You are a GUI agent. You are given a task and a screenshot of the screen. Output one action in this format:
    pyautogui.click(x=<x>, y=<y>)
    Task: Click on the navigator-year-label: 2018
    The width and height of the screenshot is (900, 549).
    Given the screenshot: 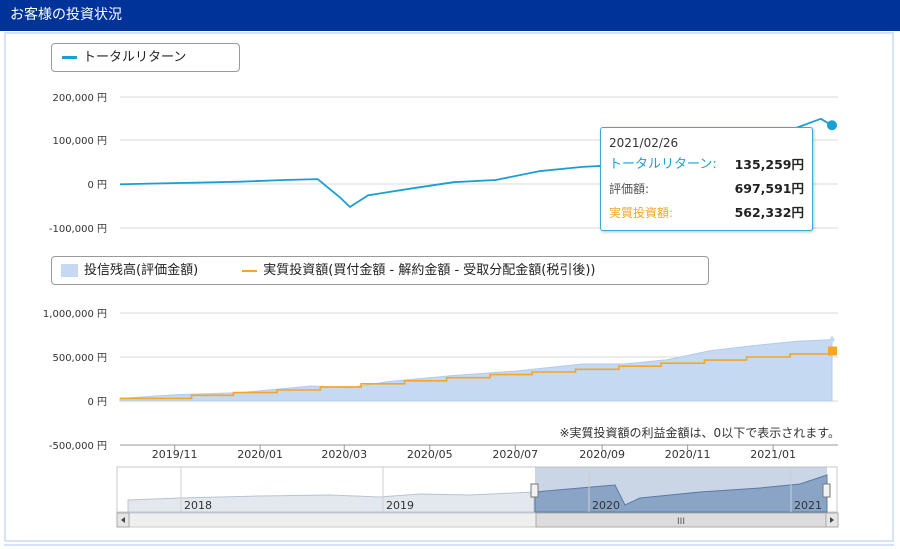 What is the action you would take?
    pyautogui.click(x=198, y=505)
    